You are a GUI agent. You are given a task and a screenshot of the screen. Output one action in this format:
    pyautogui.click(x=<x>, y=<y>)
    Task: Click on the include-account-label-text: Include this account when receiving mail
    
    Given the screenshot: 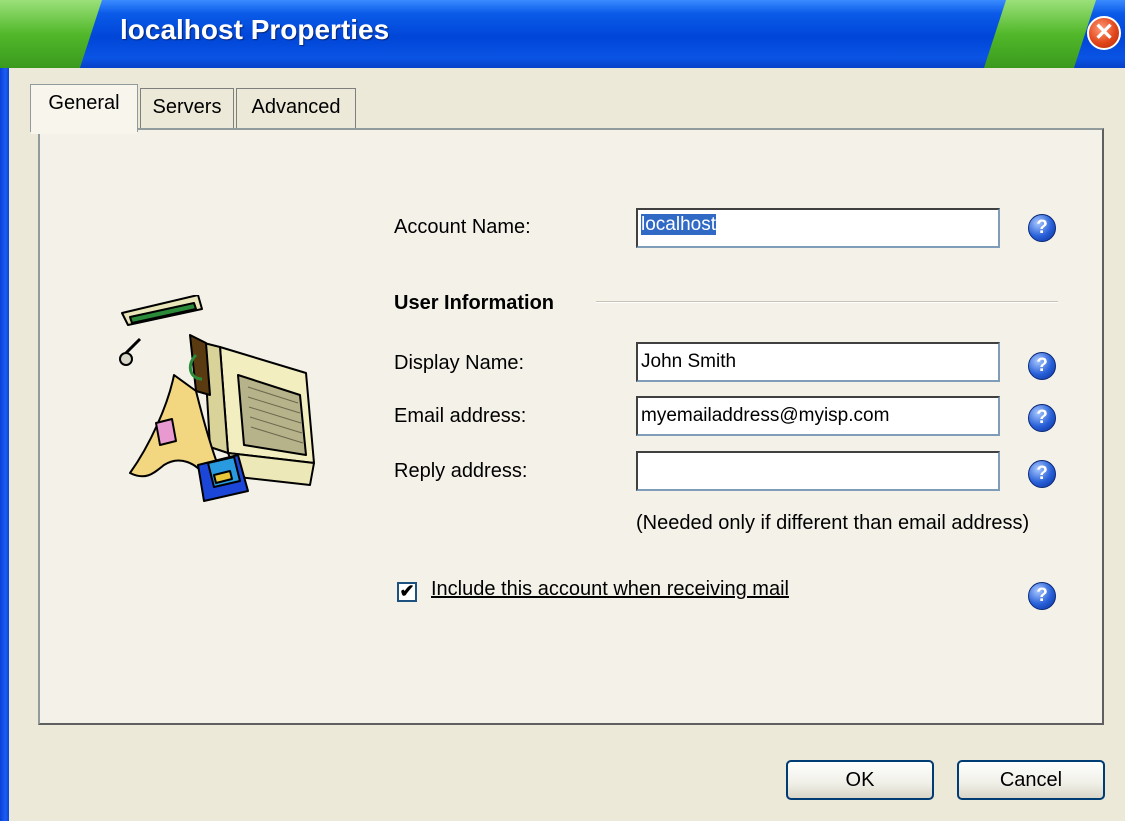 What is the action you would take?
    pyautogui.click(x=610, y=589)
    